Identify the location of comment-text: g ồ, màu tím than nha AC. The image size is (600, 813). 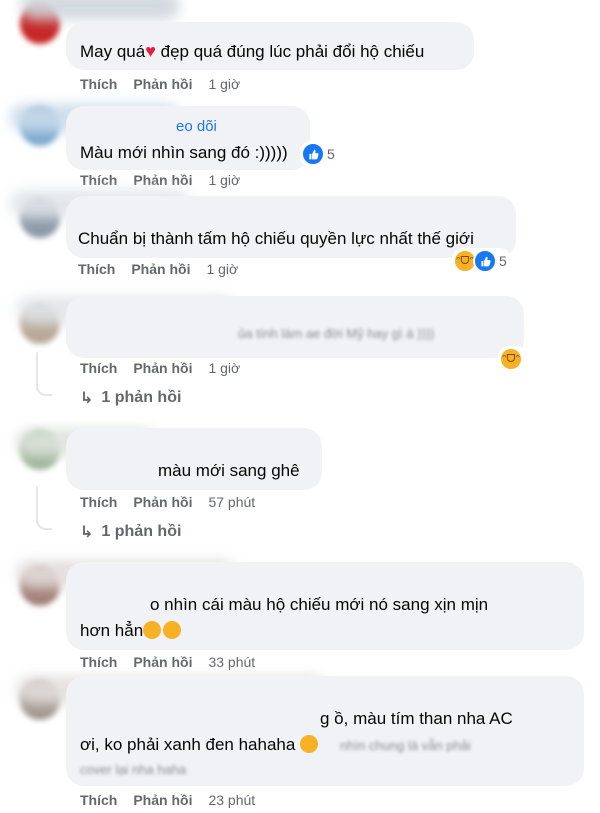
(416, 718).